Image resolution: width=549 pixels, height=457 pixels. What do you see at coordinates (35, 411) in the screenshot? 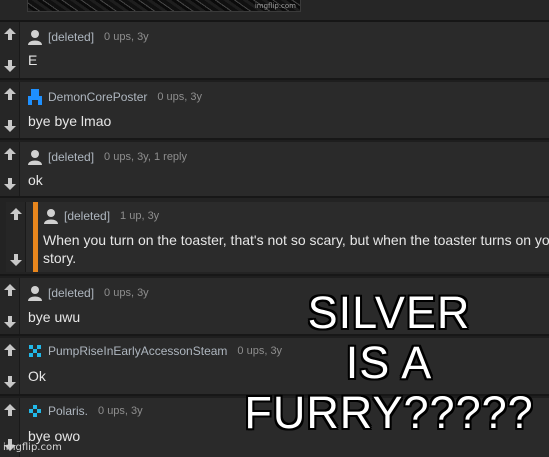
I see `blue-pixel-diamond-icon` at bounding box center [35, 411].